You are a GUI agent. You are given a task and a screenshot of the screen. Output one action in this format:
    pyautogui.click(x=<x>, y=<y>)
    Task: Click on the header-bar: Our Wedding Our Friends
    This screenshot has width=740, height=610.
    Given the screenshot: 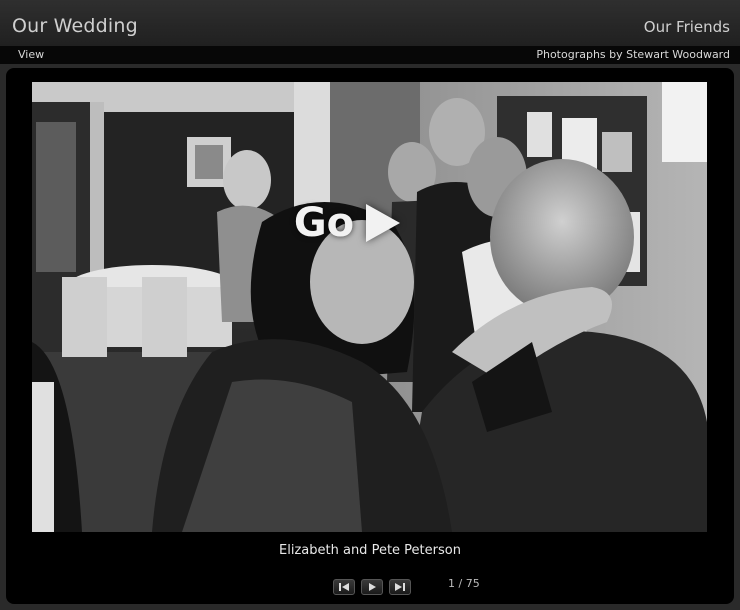 What is the action you would take?
    pyautogui.click(x=370, y=23)
    